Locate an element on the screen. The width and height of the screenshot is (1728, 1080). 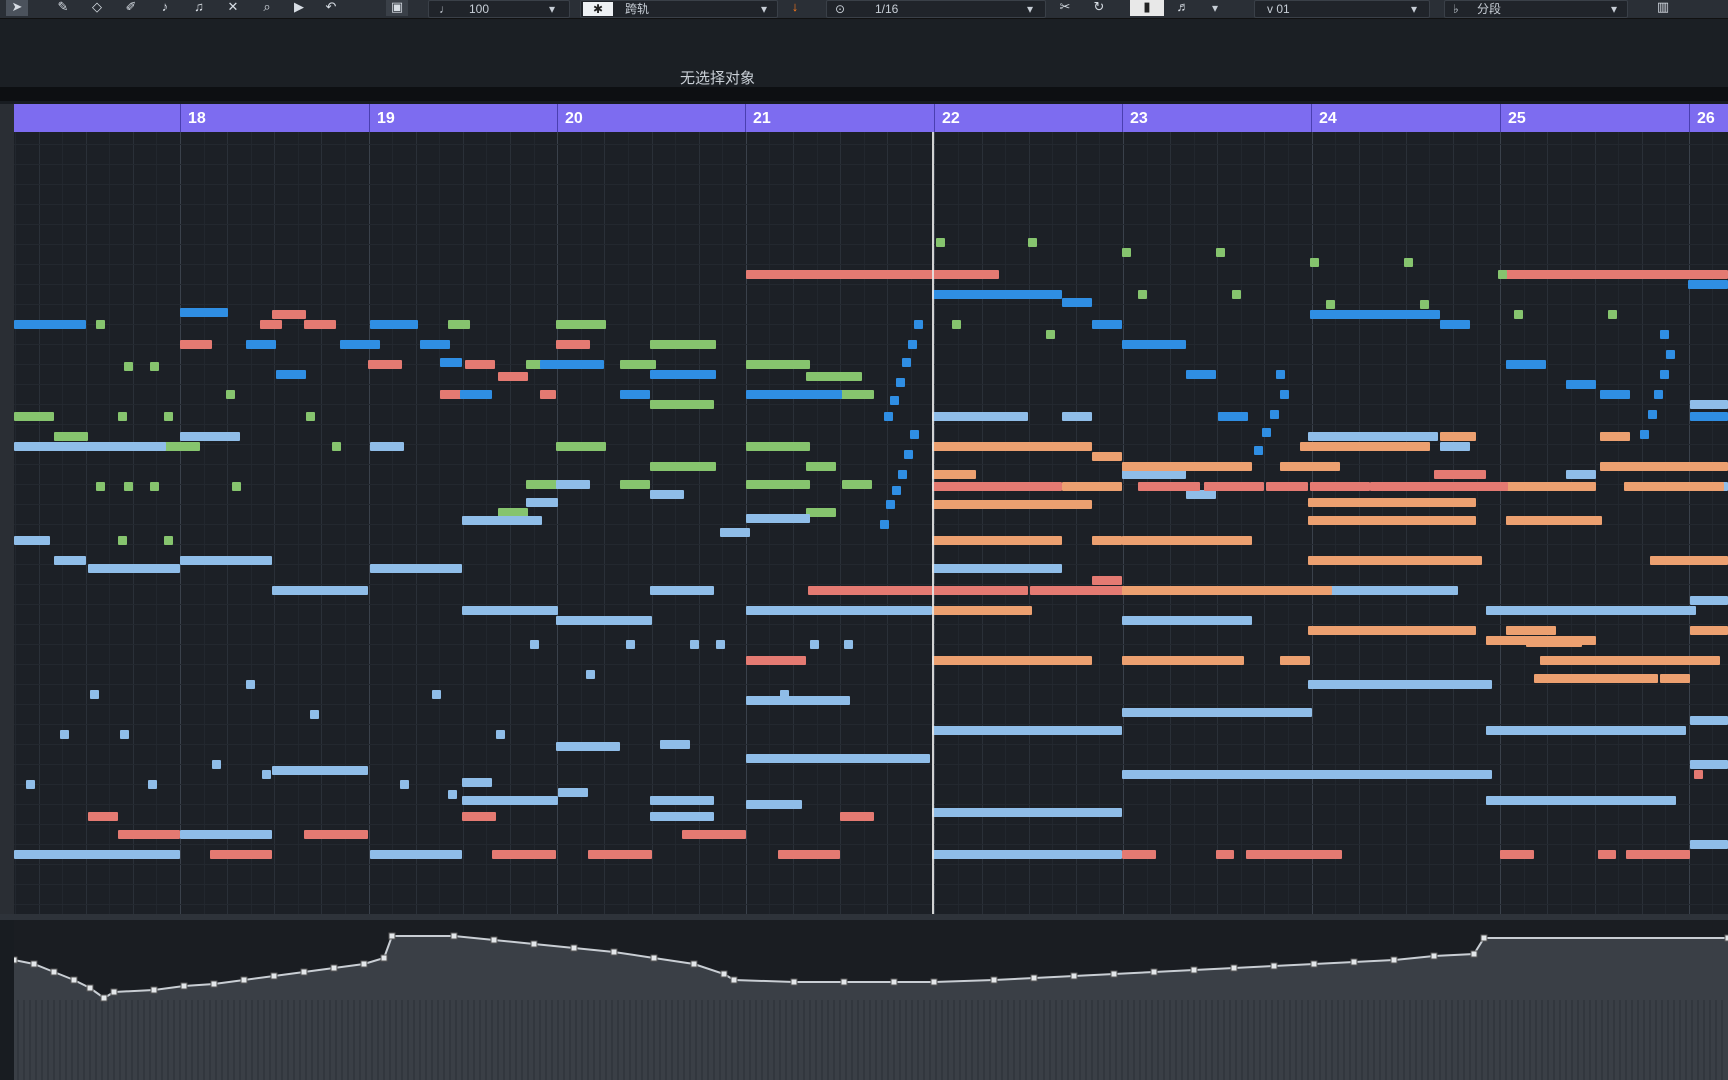
mode-dropdown: ✱ 跨轨 ▾ is located at coordinates (679, 9).